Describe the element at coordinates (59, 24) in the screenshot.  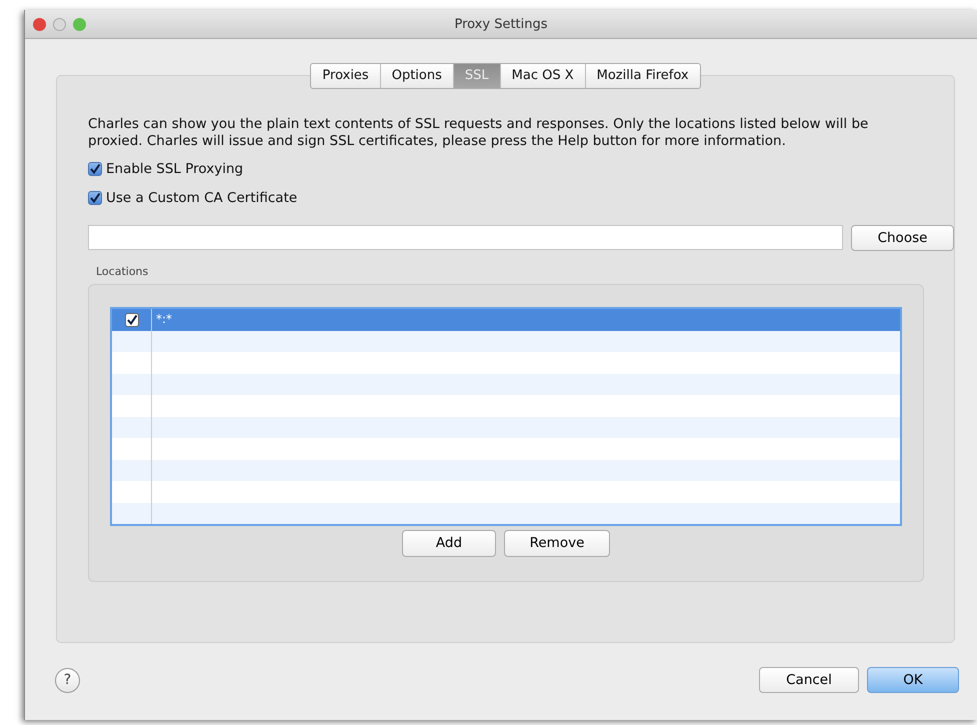
I see `minimize-button` at that location.